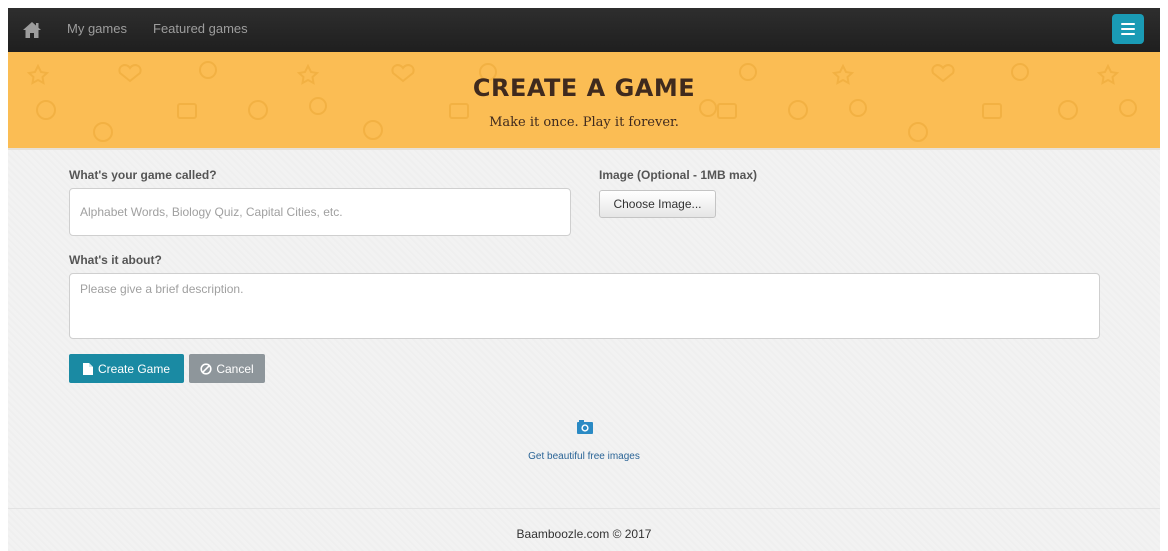 The height and width of the screenshot is (551, 1168). I want to click on ban-icon, so click(206, 368).